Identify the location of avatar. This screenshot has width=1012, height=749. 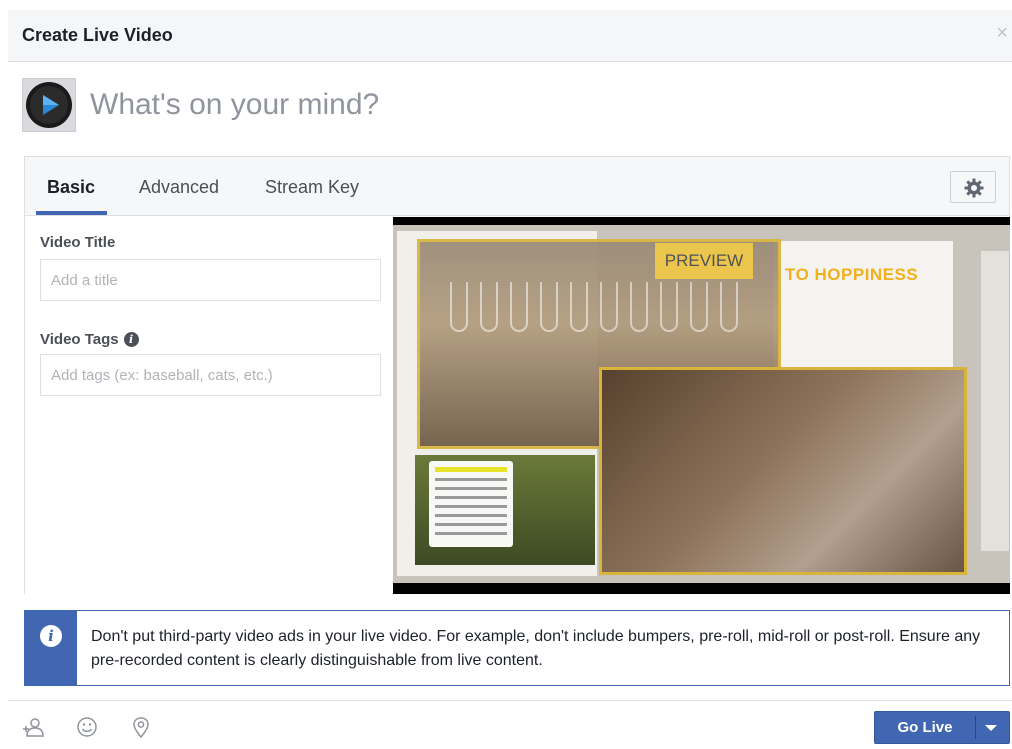
(49, 105).